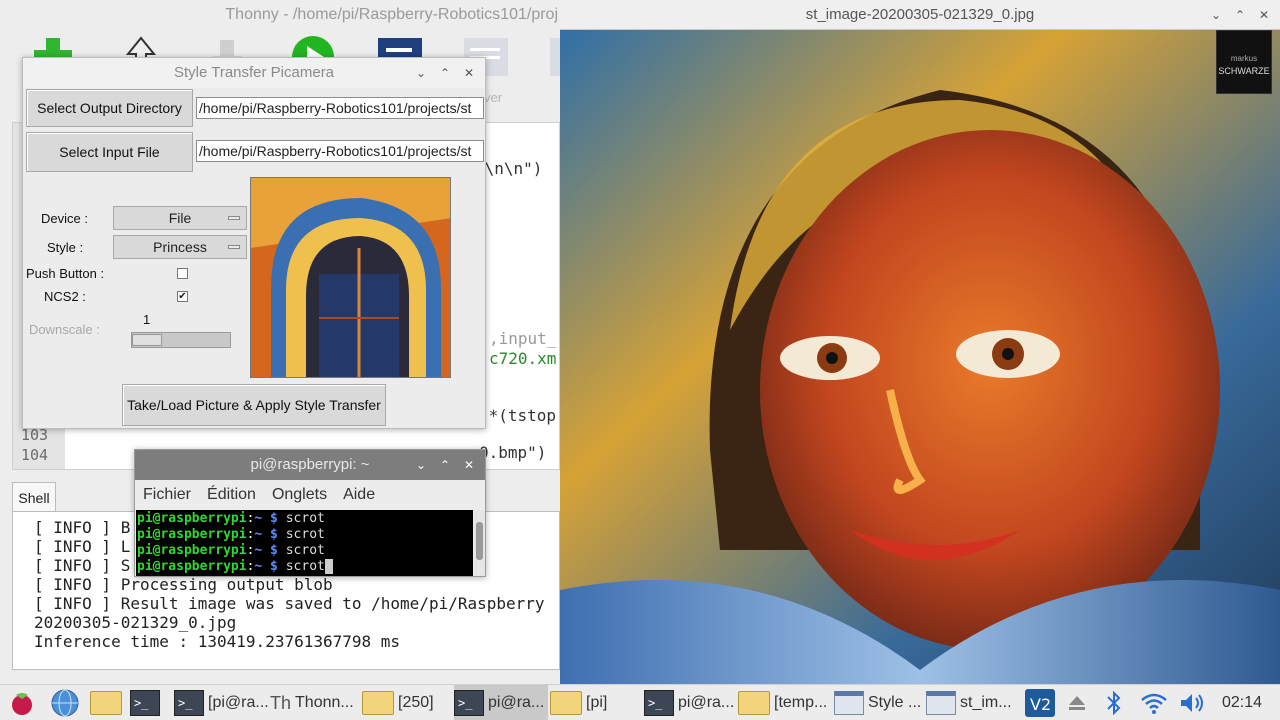  What do you see at coordinates (181, 340) in the screenshot?
I see `downscale-slider` at bounding box center [181, 340].